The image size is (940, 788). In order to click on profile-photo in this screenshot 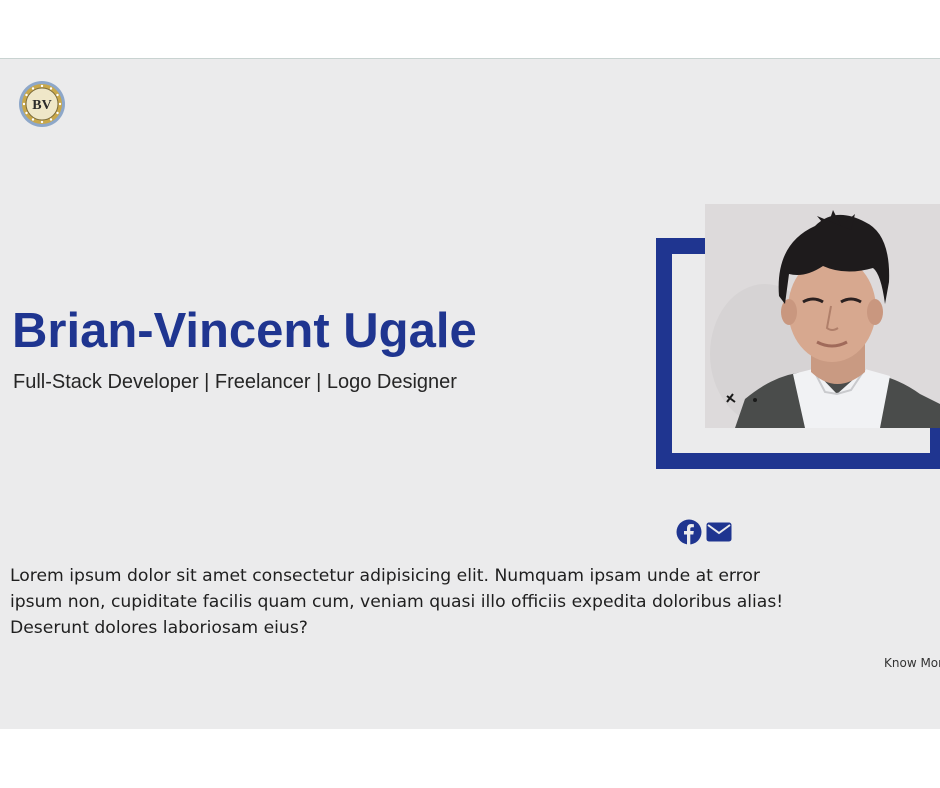, I will do `click(822, 316)`.